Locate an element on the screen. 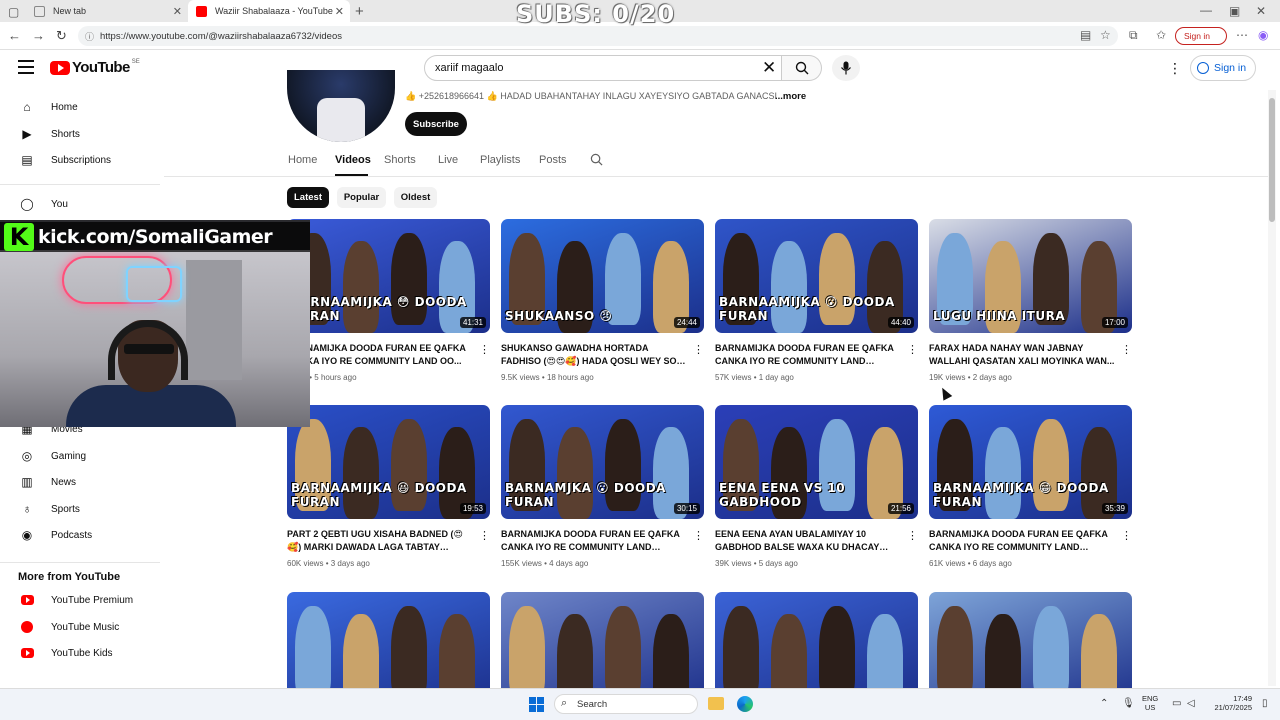  scrollbar-thumb is located at coordinates (1272, 160).